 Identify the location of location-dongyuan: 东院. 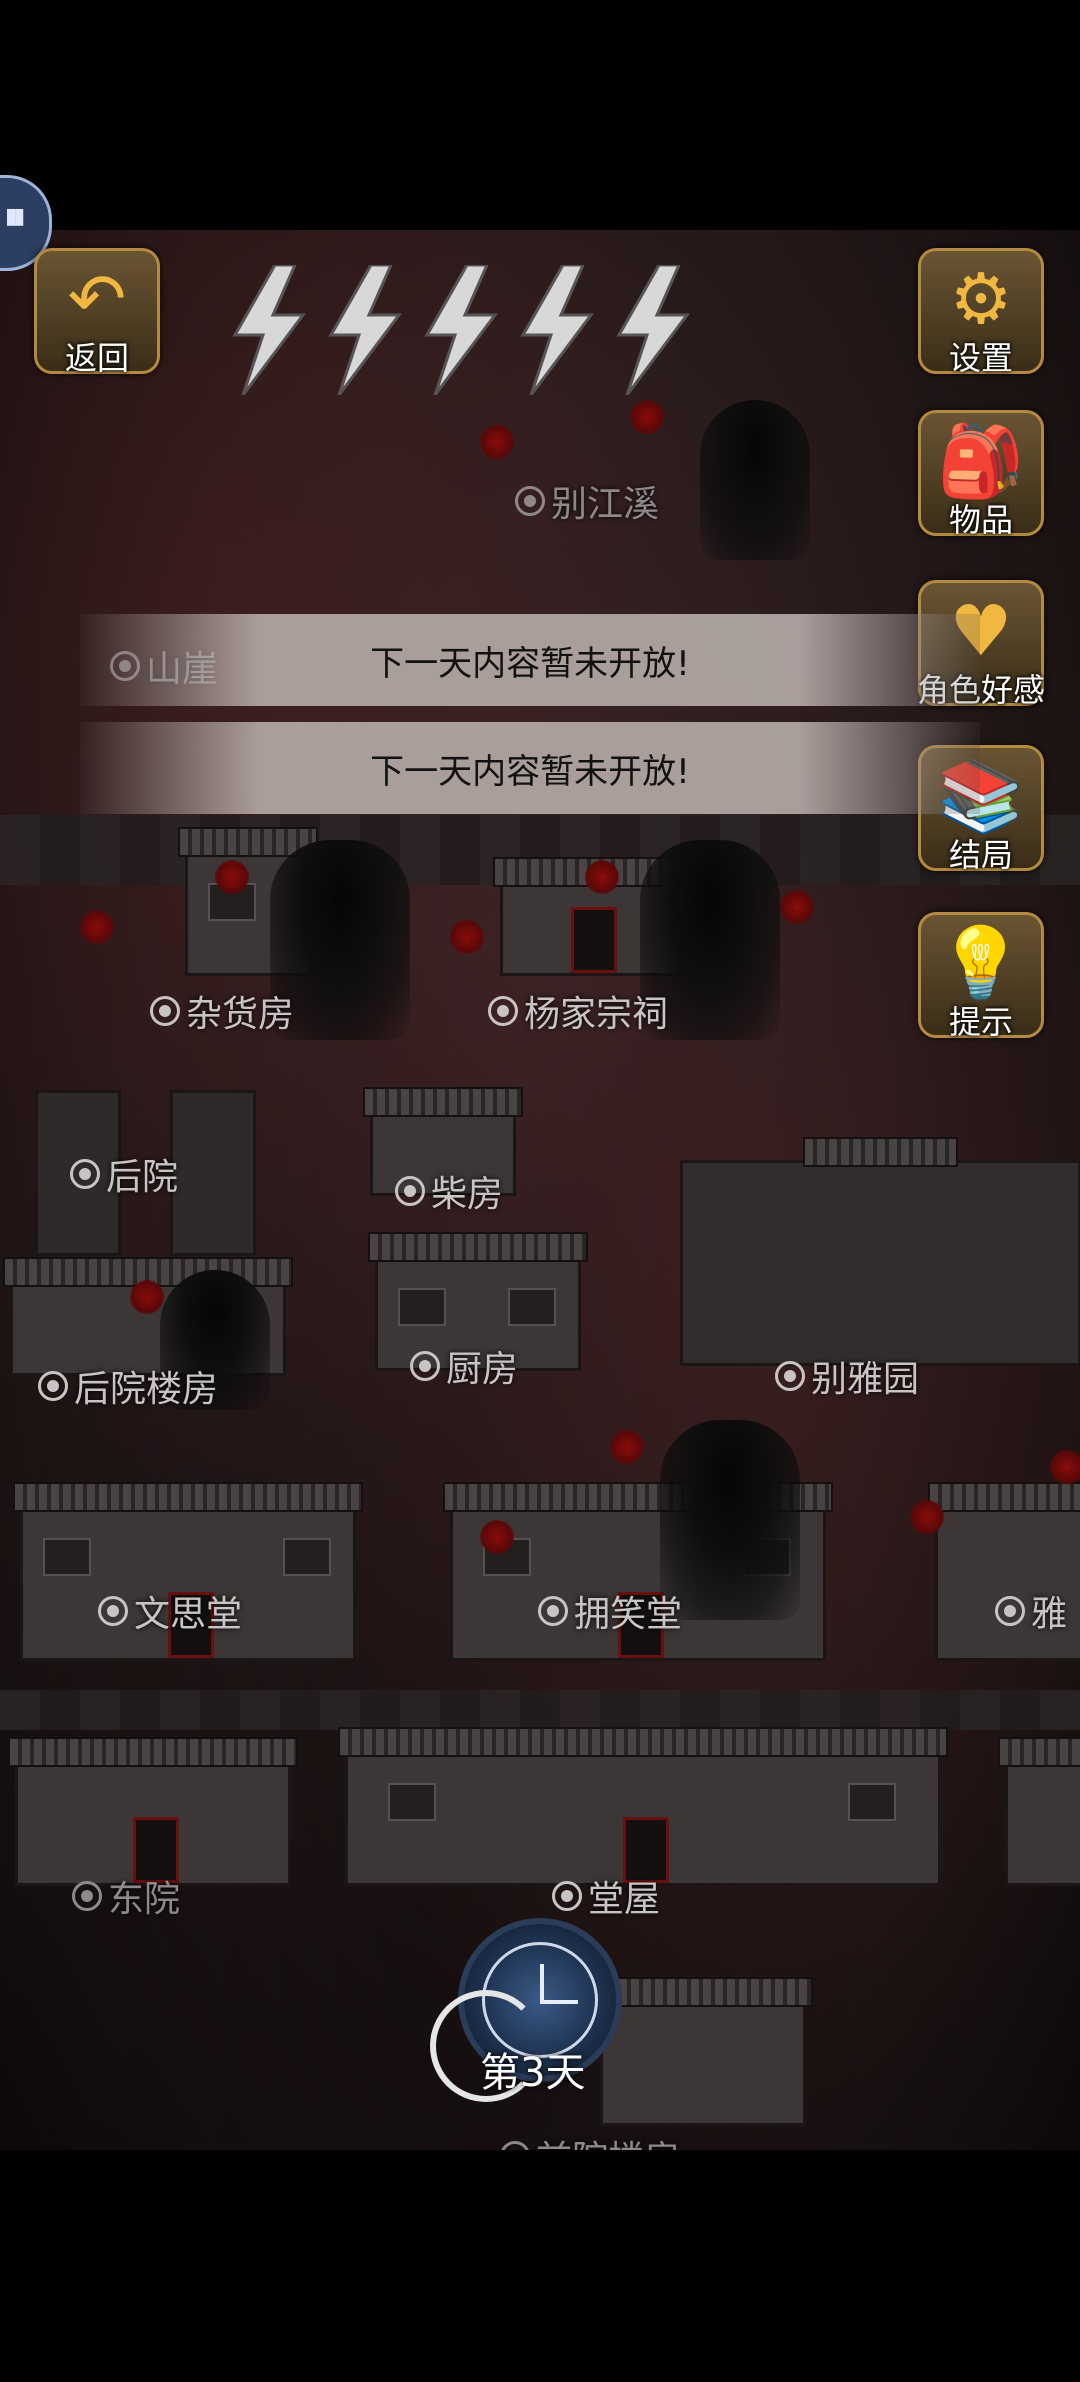
(126, 1896).